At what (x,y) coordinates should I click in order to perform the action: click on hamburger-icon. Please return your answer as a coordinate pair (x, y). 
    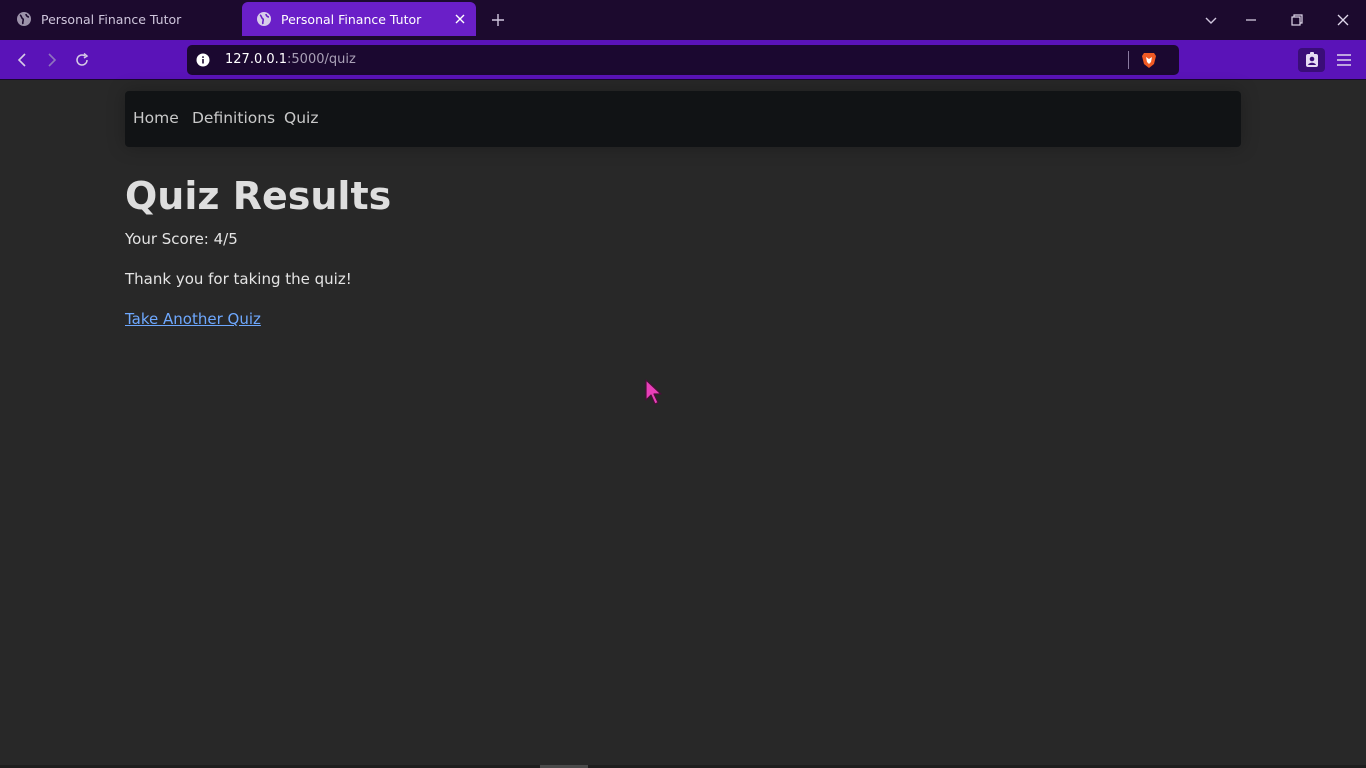
    Looking at the image, I should click on (1344, 60).